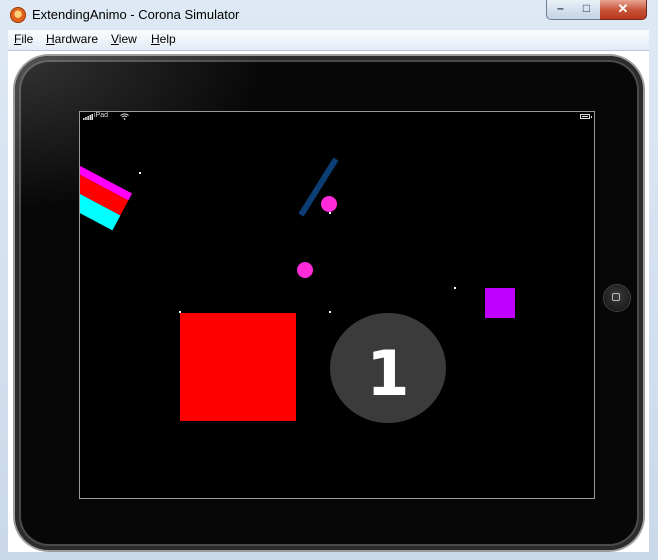  I want to click on menu-hardware: Hardware, so click(72, 39).